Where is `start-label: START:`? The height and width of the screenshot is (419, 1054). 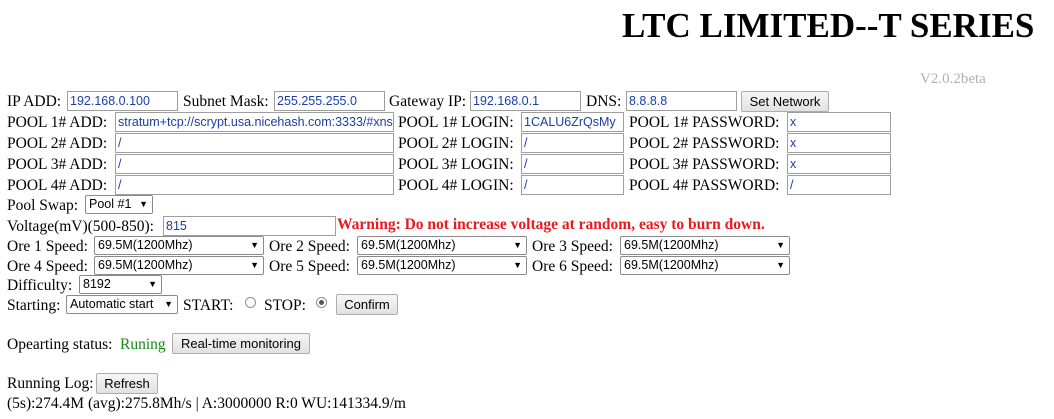
start-label: START: is located at coordinates (208, 305).